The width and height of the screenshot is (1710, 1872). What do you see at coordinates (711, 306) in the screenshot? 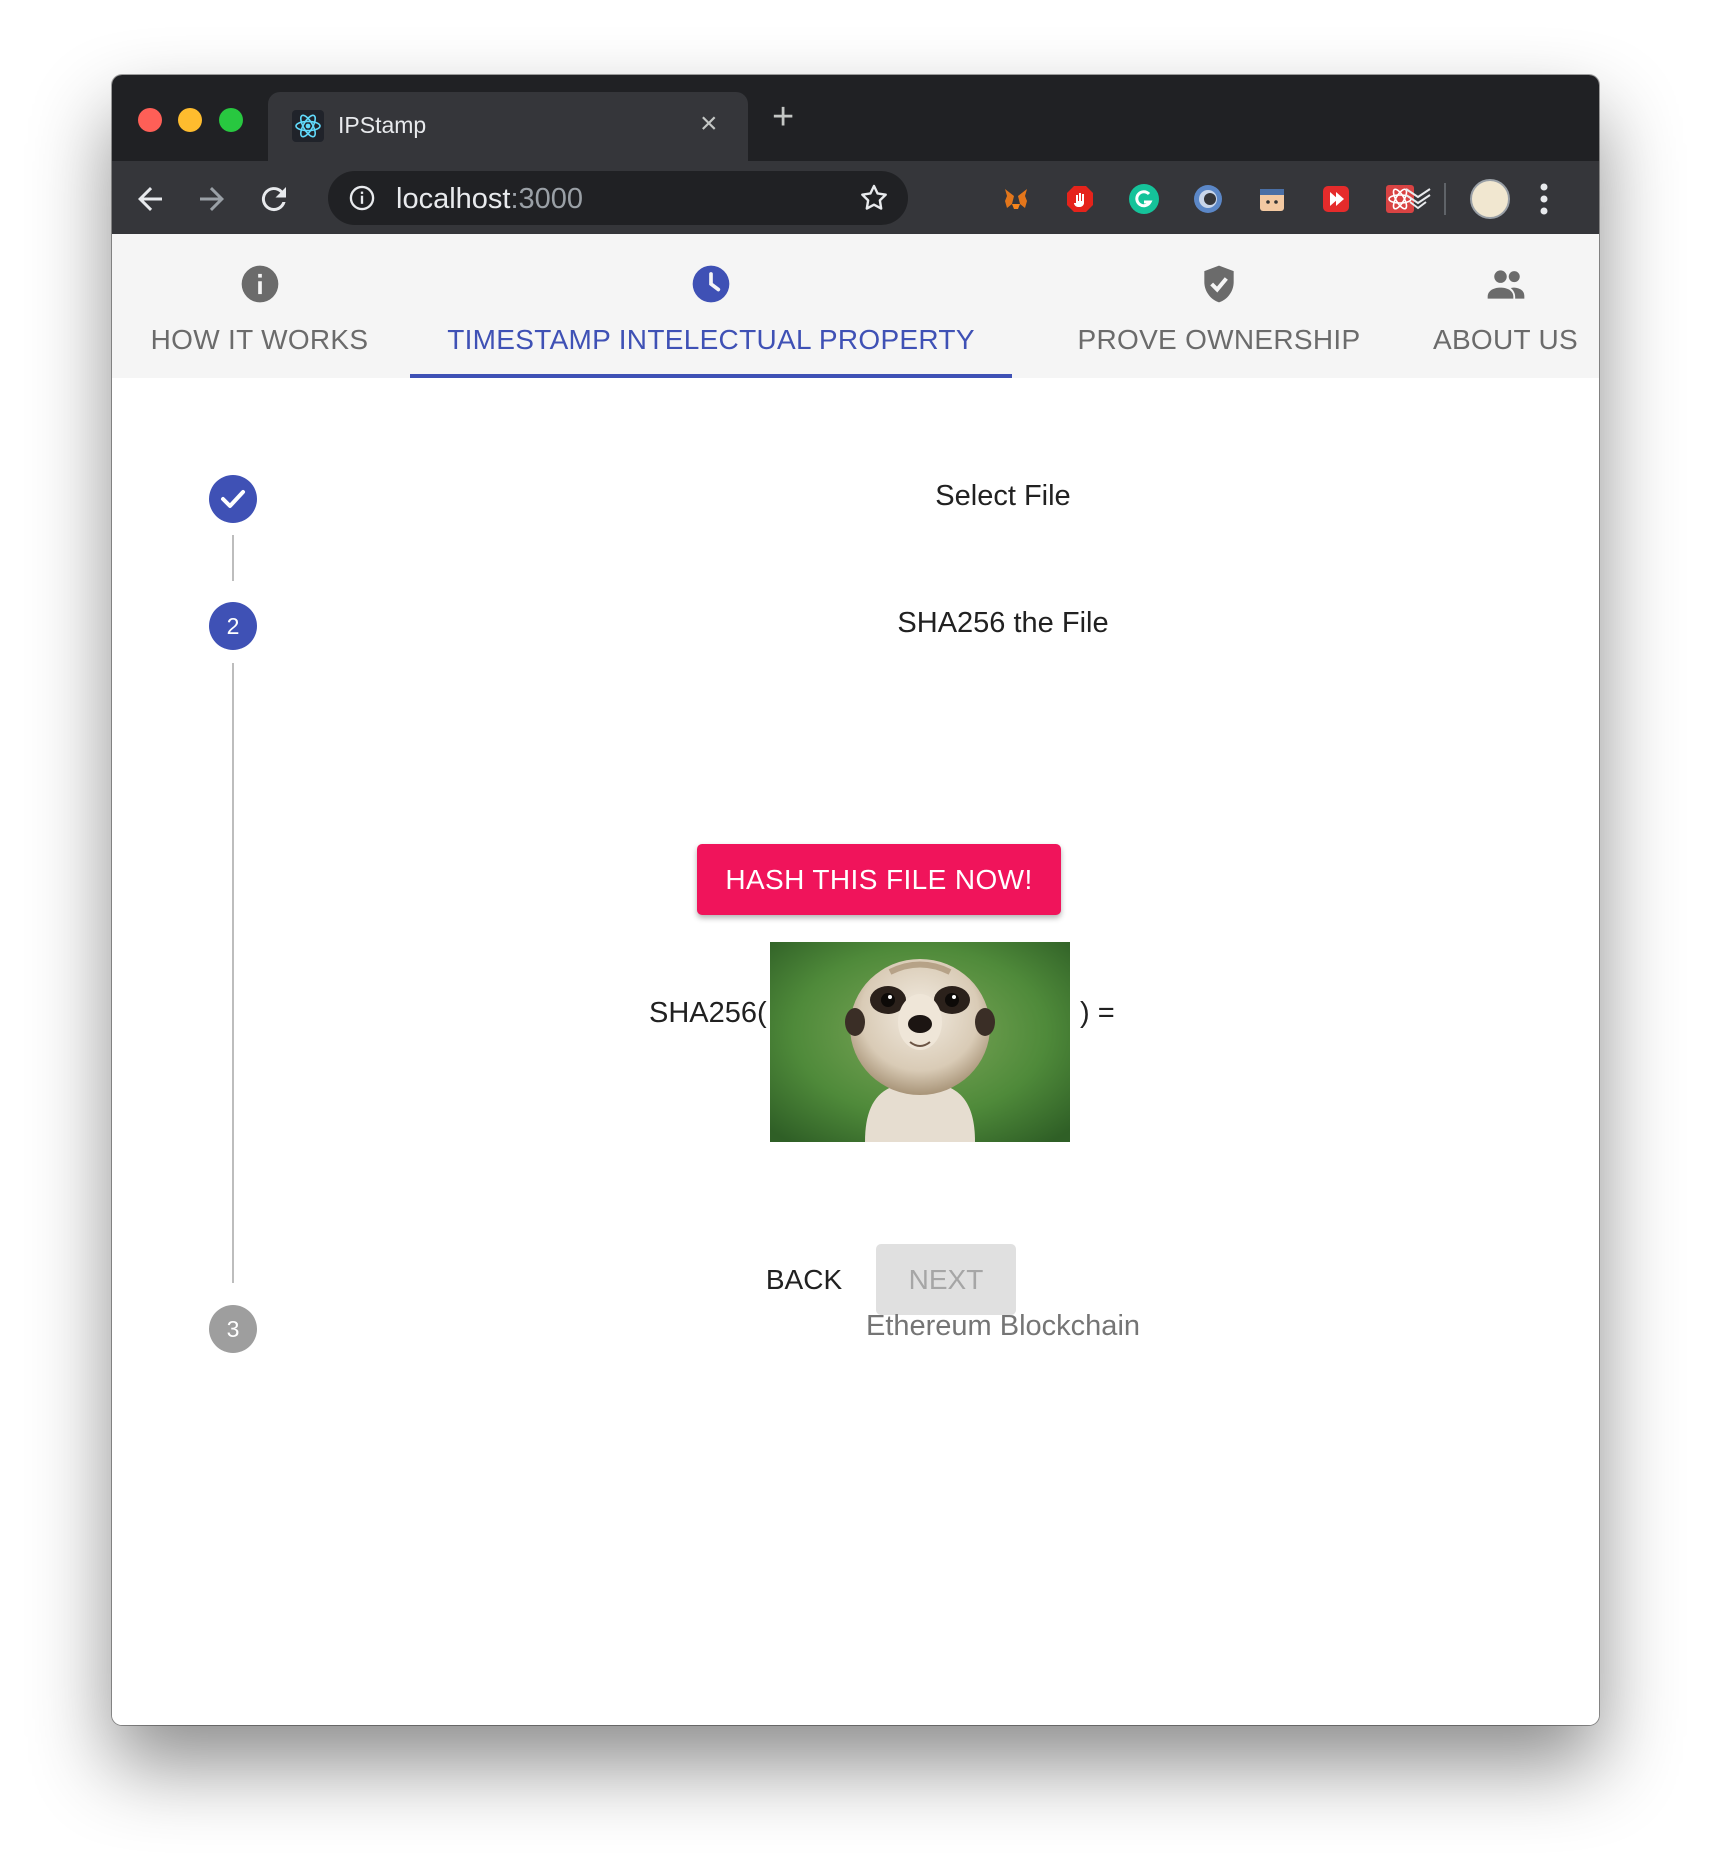
I see `tab-timestamp: TIMESTAMP INTELECTUAL PROPERTY` at bounding box center [711, 306].